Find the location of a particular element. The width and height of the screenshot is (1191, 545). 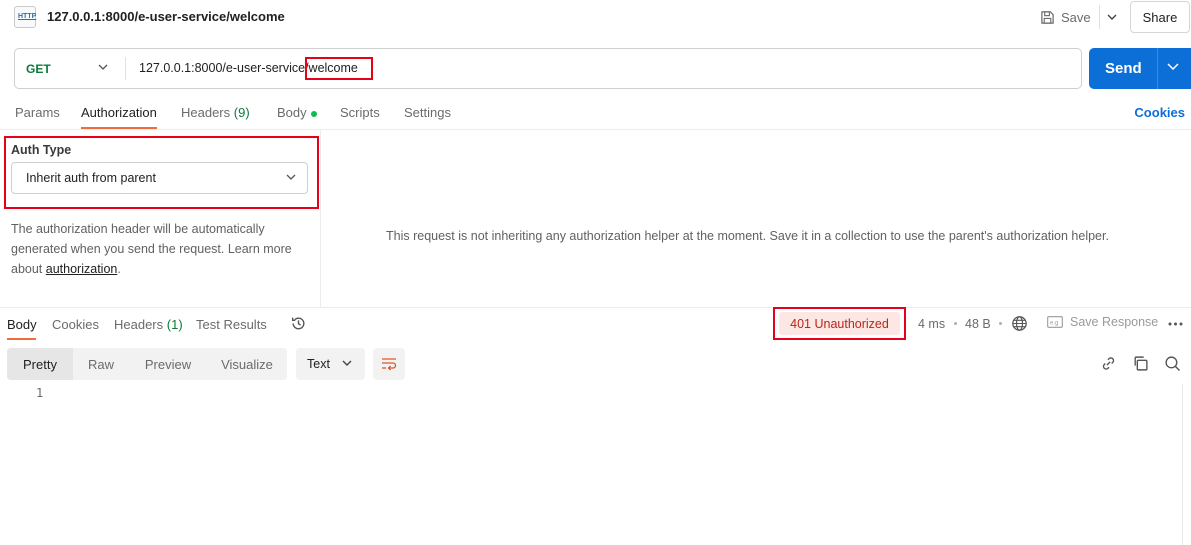

editor-scrollbar is located at coordinates (1182, 464).